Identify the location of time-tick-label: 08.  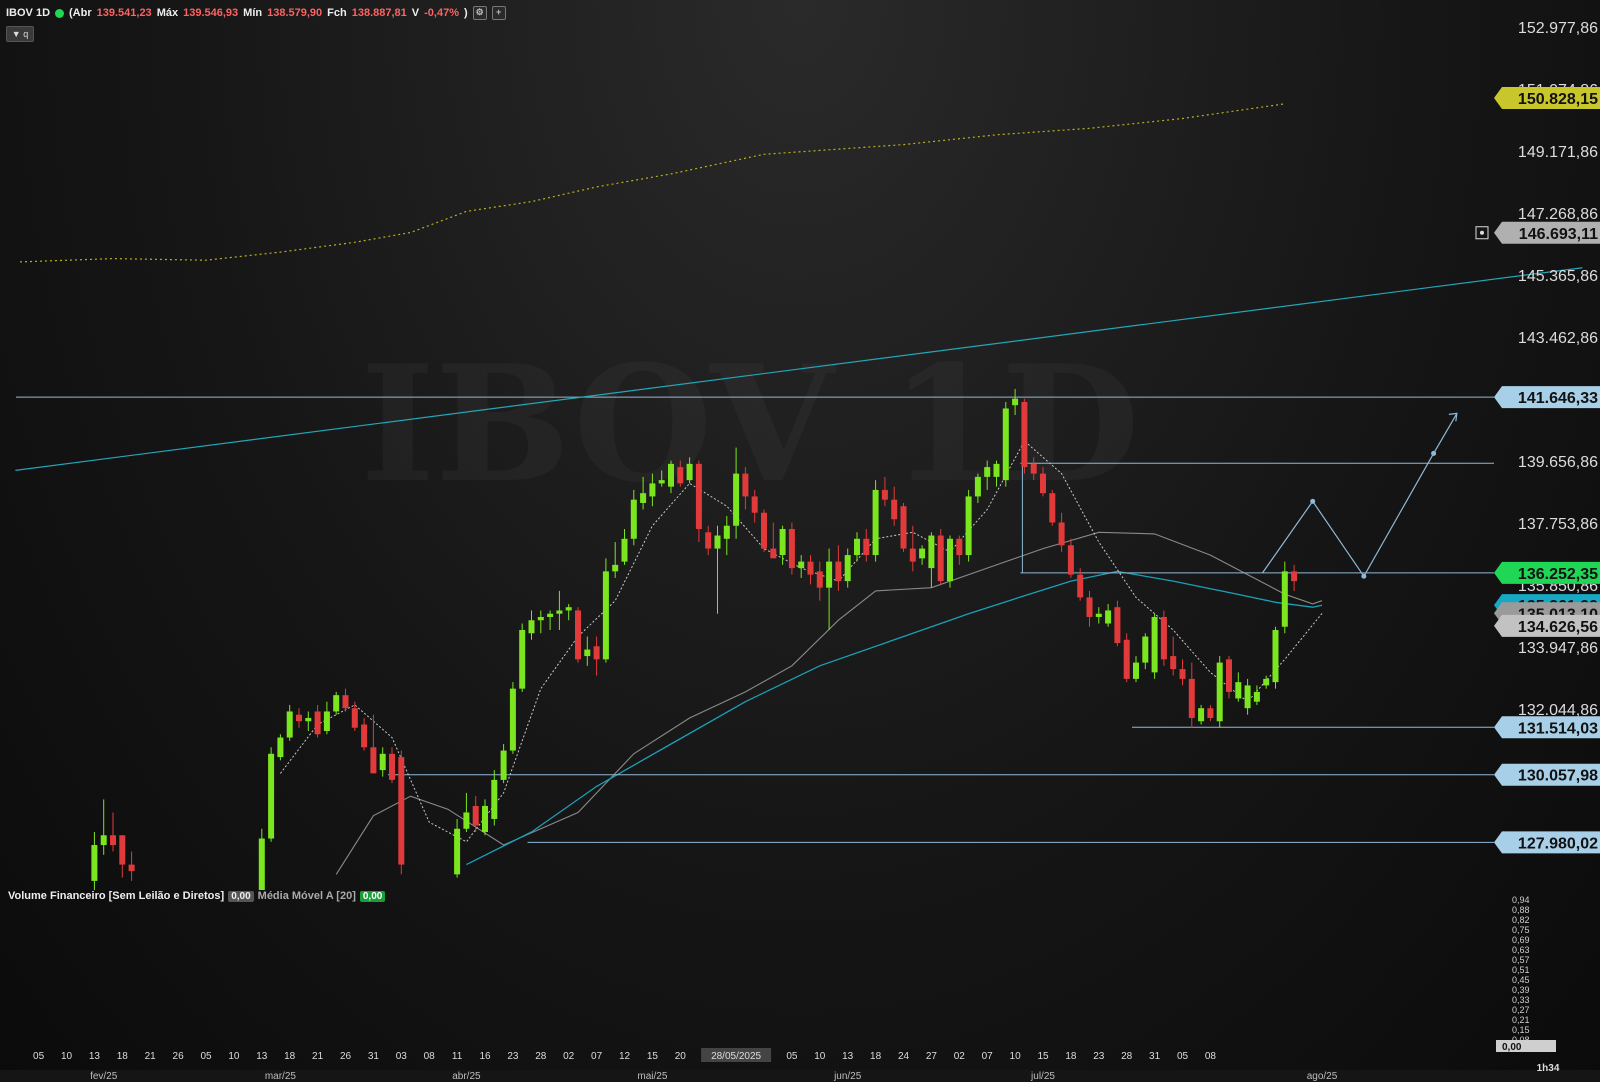
(1211, 1056).